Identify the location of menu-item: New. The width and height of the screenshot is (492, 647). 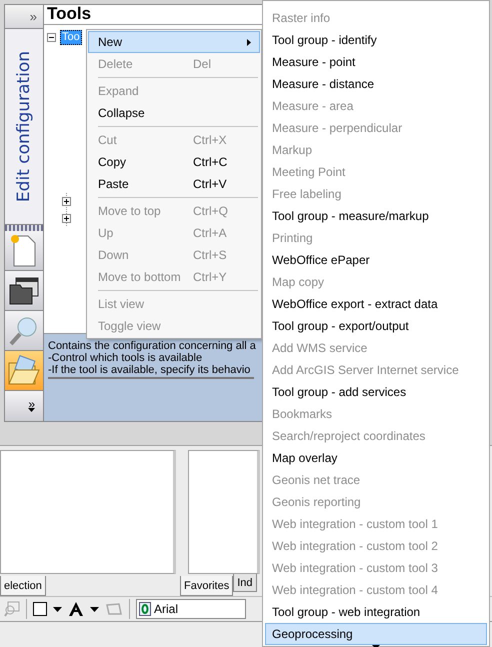
(174, 42).